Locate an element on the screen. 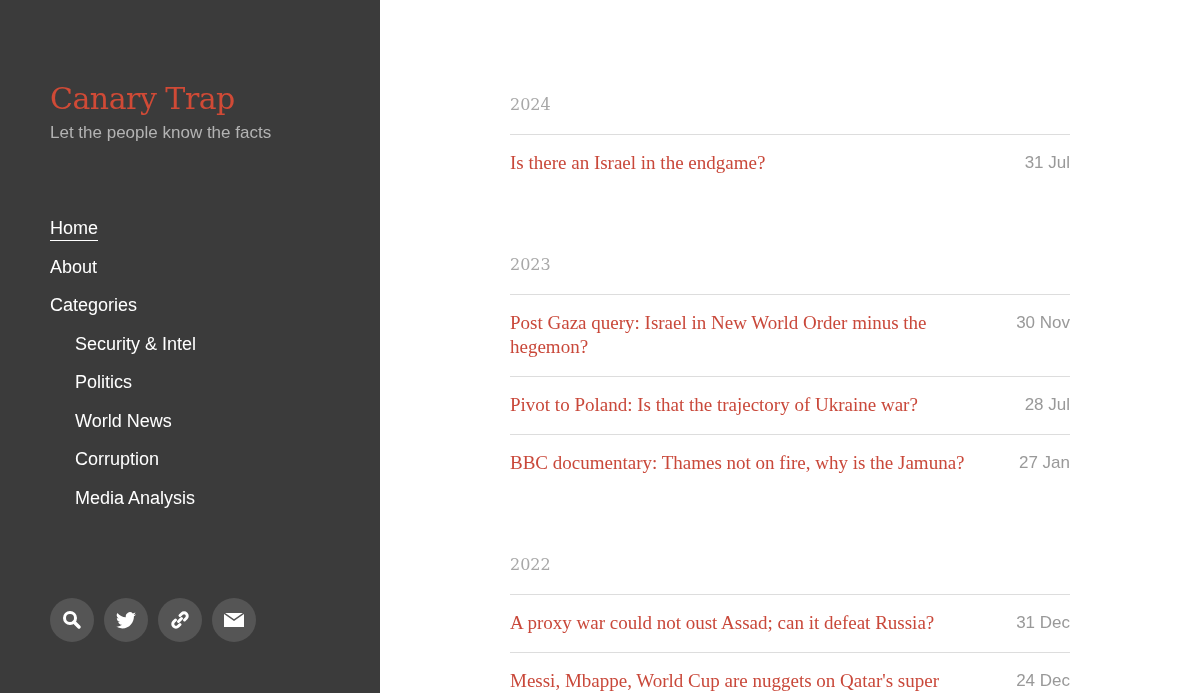  twitter-button is located at coordinates (126, 620).